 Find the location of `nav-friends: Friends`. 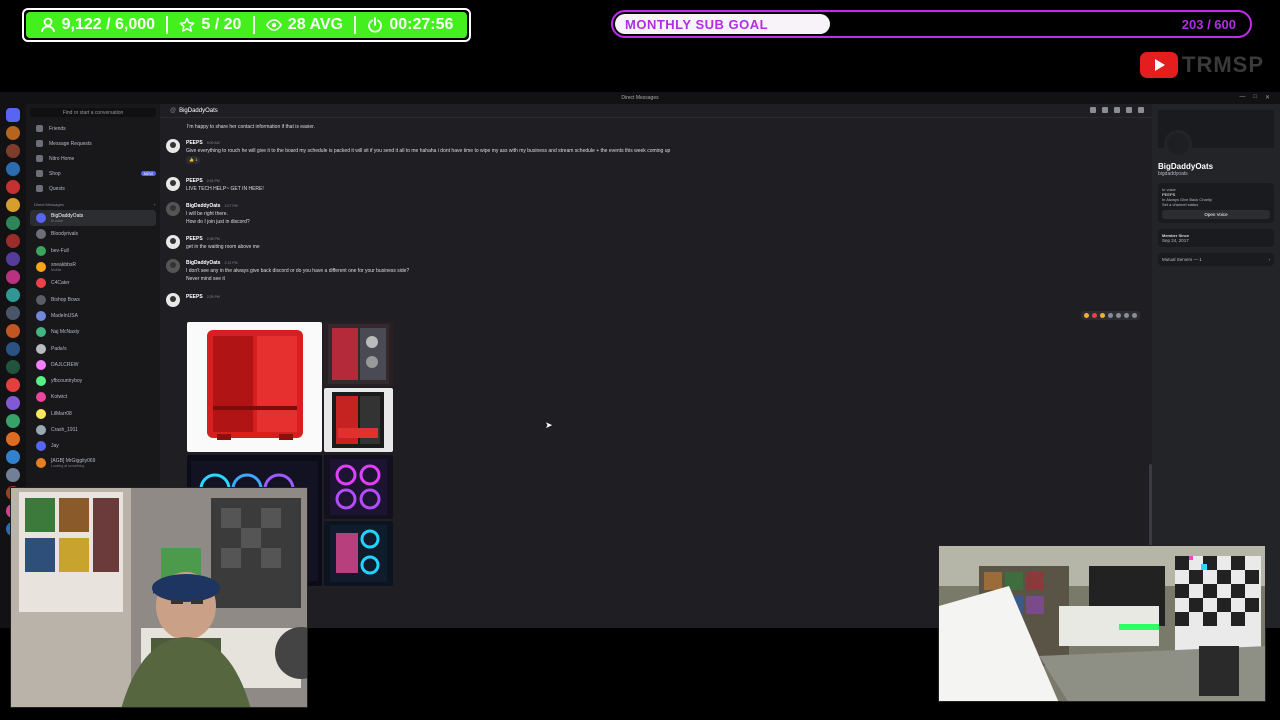

nav-friends: Friends is located at coordinates (93, 128).